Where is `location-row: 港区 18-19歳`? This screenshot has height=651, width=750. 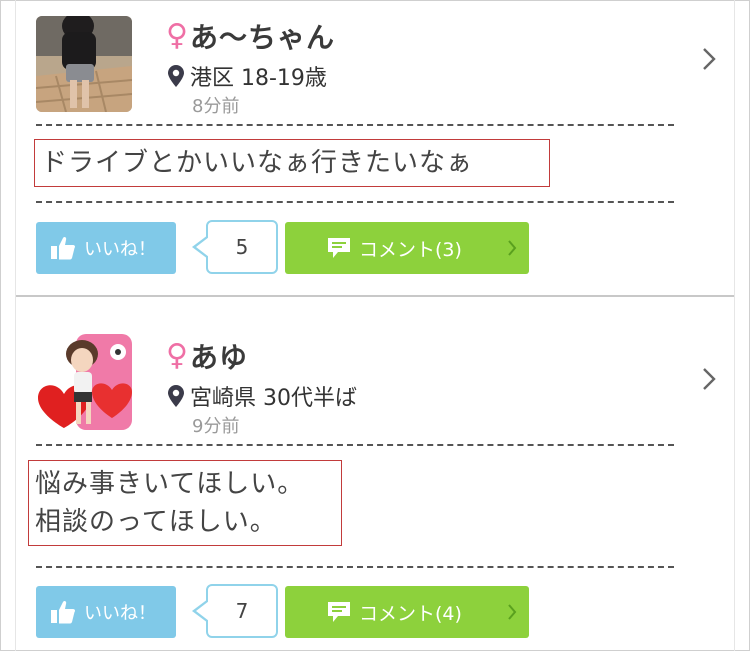
location-row: 港区 18-19歳 is located at coordinates (247, 76).